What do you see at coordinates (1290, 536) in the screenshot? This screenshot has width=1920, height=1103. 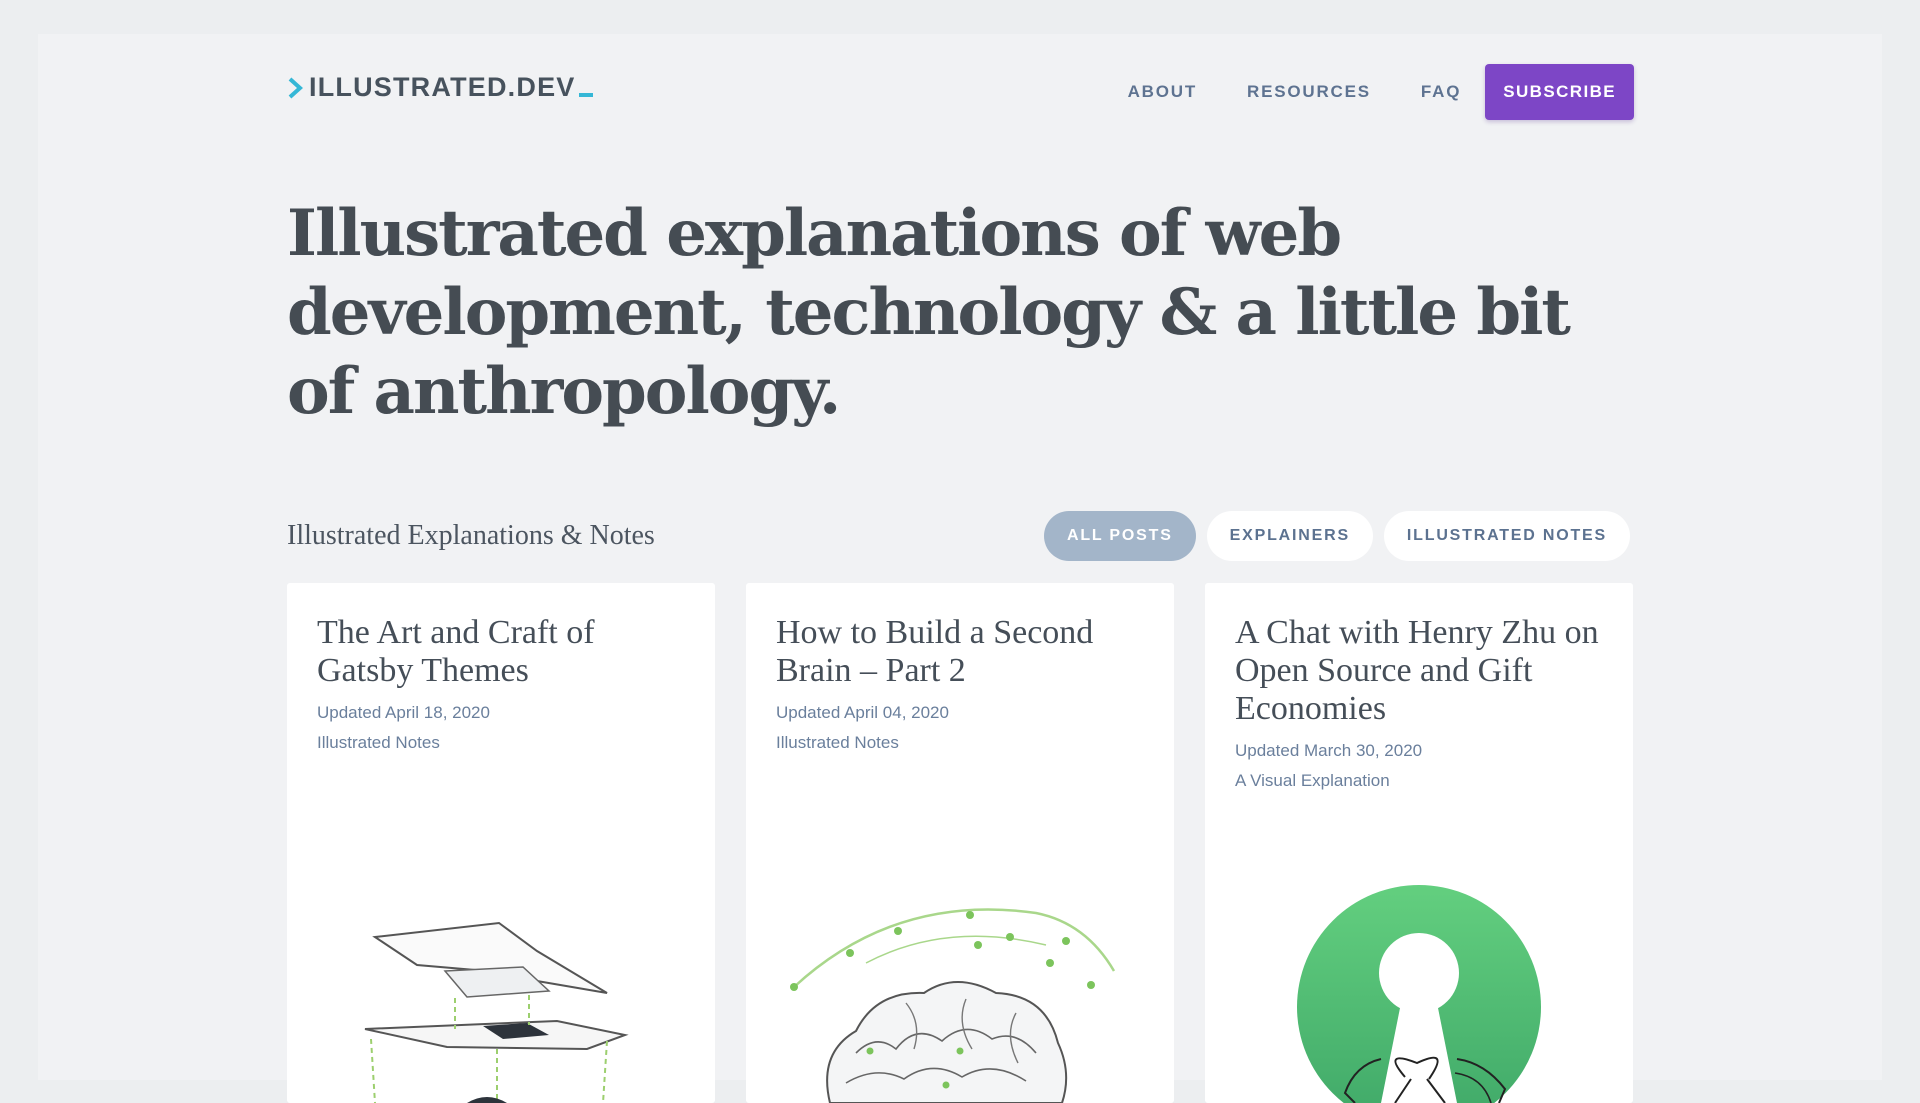 I see `filter-explainers: EXPLAINERS` at bounding box center [1290, 536].